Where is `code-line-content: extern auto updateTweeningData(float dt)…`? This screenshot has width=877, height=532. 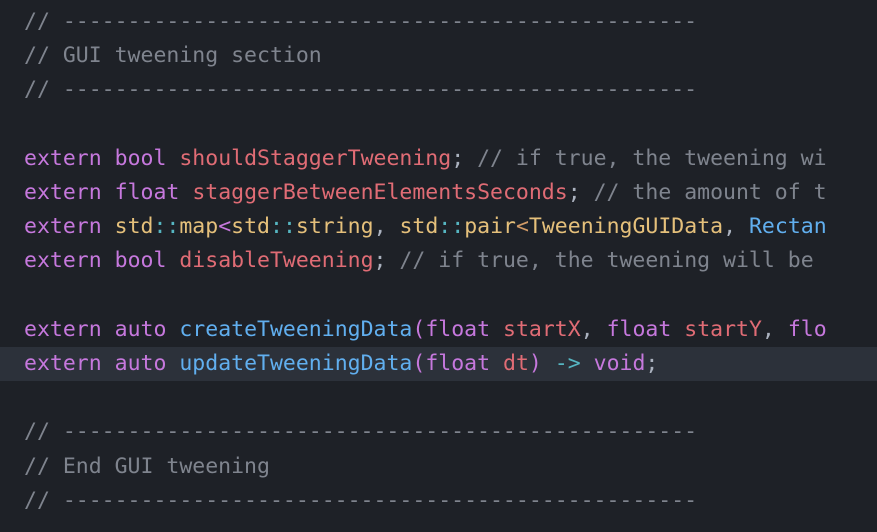
code-line-content: extern auto updateTweeningData(float dt)… is located at coordinates (341, 364).